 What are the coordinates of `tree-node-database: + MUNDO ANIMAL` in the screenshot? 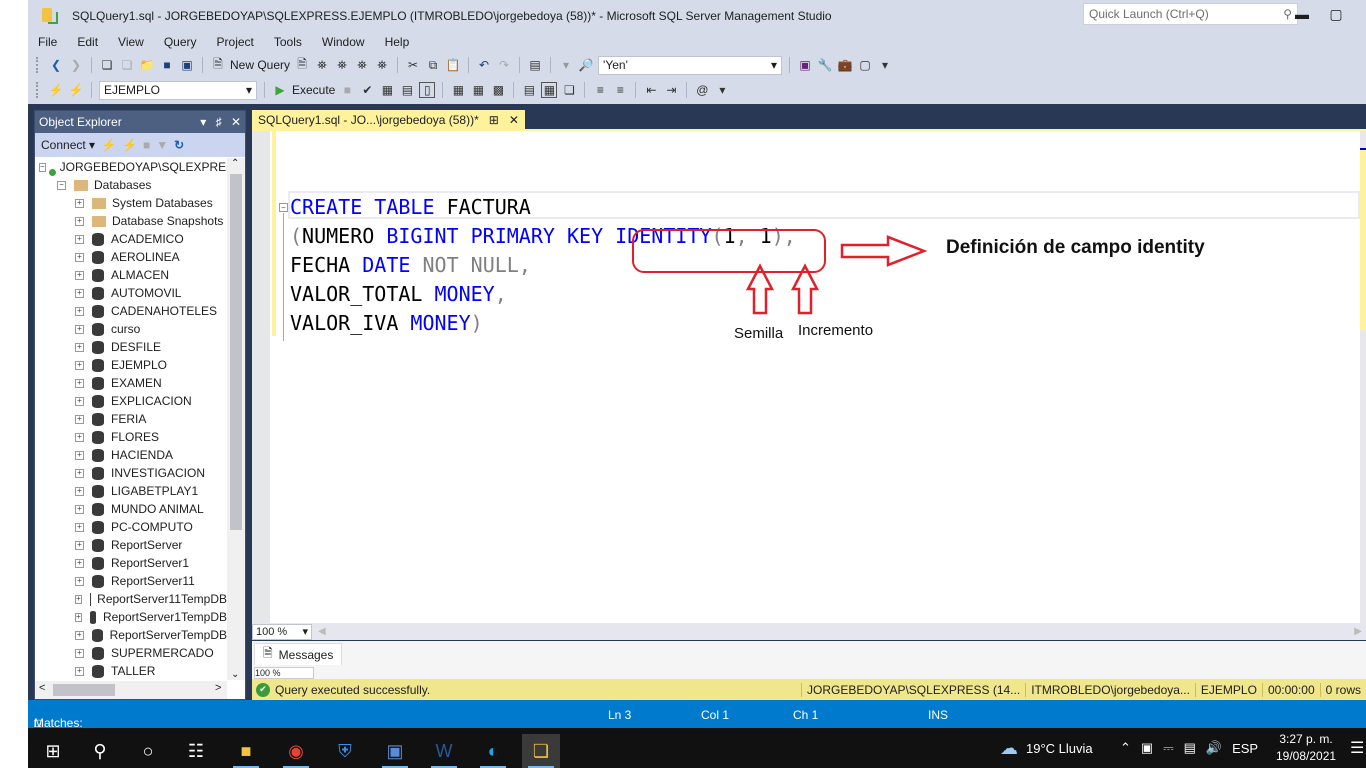 It's located at (131, 509).